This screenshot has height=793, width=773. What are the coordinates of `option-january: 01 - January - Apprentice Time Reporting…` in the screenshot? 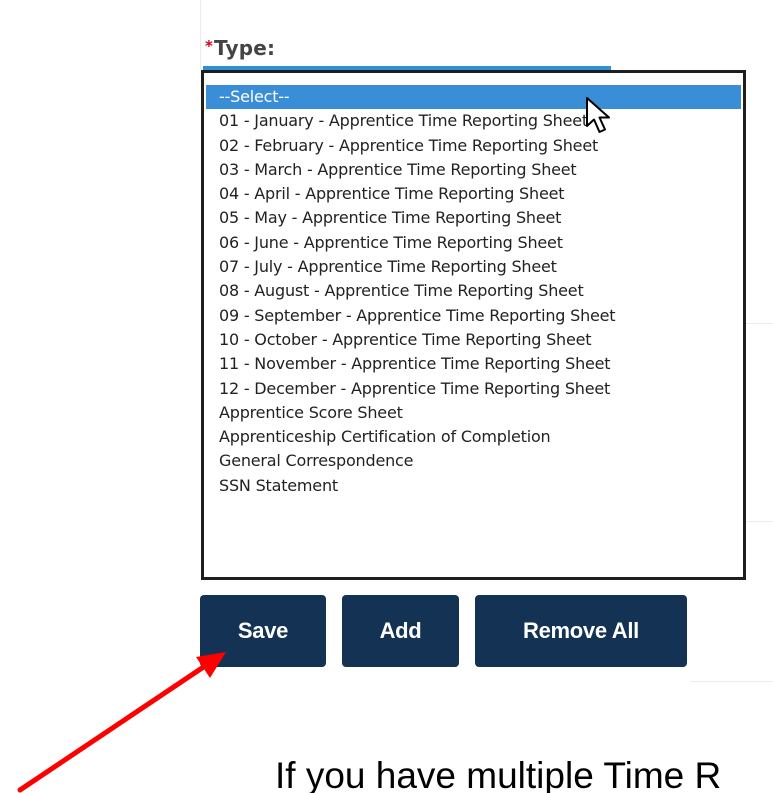 It's located at (473, 121).